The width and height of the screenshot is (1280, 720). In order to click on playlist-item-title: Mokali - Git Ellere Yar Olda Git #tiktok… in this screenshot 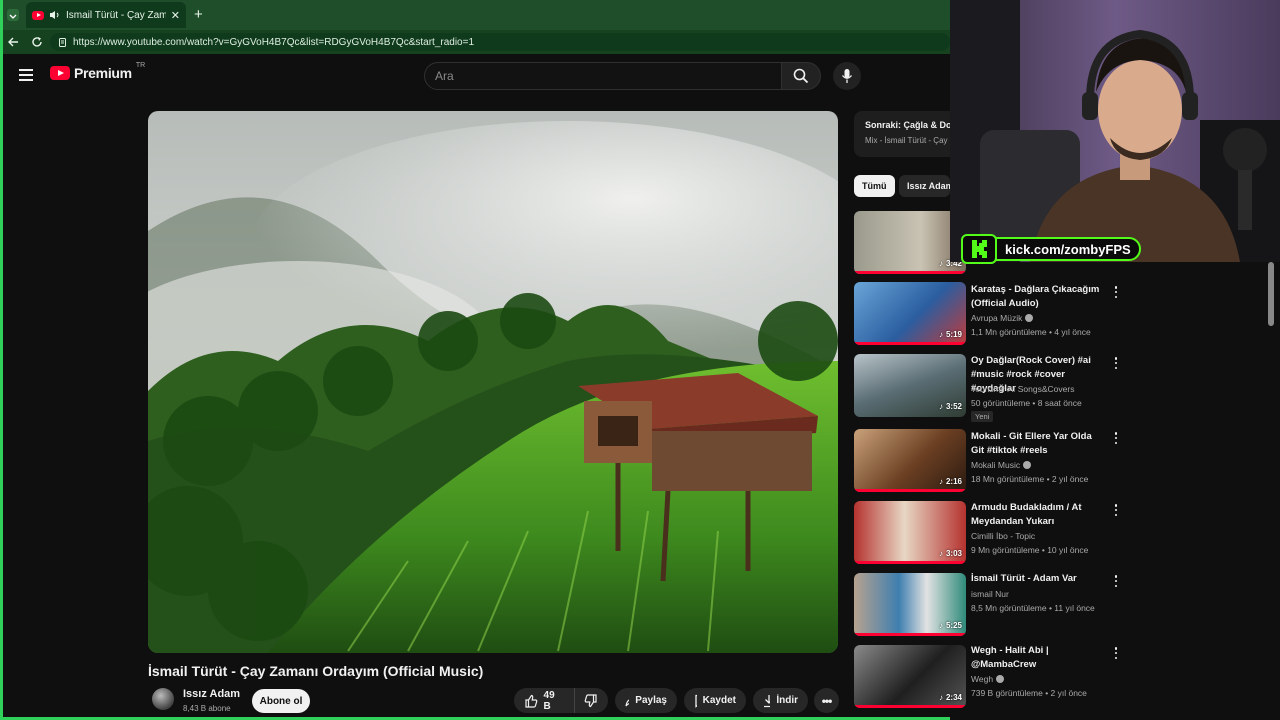, I will do `click(1038, 444)`.